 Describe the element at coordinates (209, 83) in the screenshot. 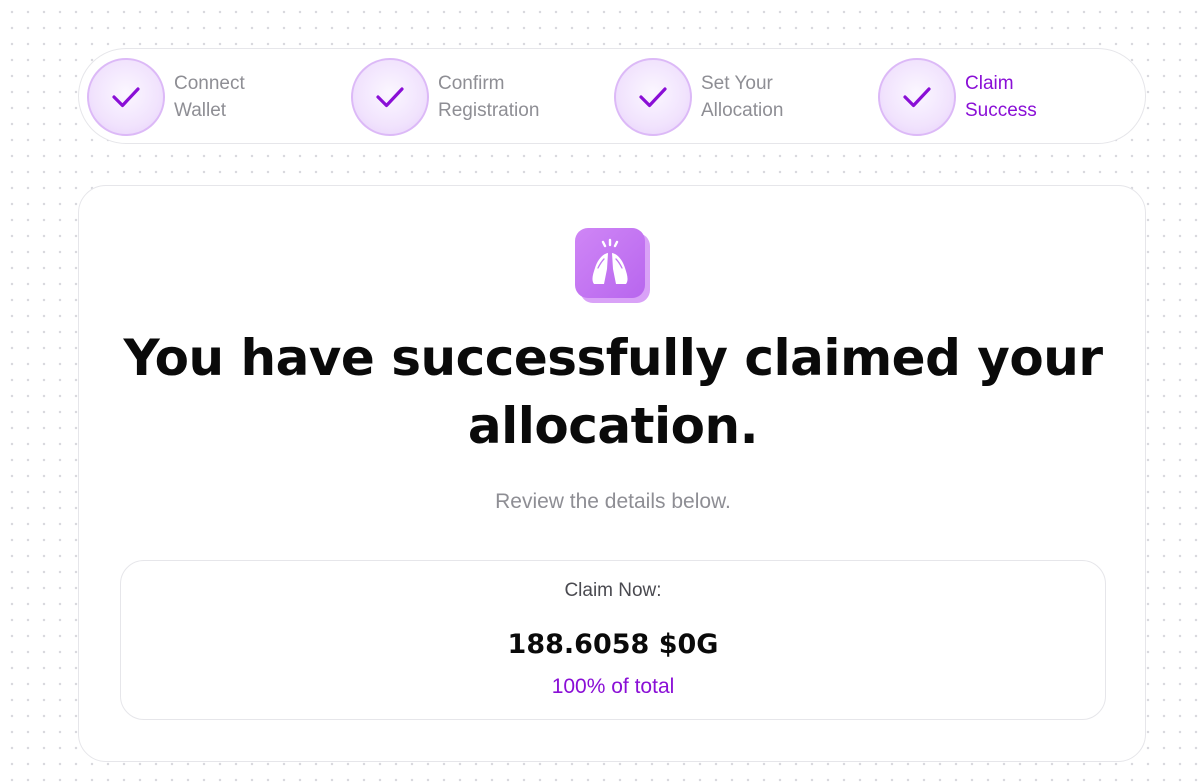

I see `step-label-line1: Connect` at that location.